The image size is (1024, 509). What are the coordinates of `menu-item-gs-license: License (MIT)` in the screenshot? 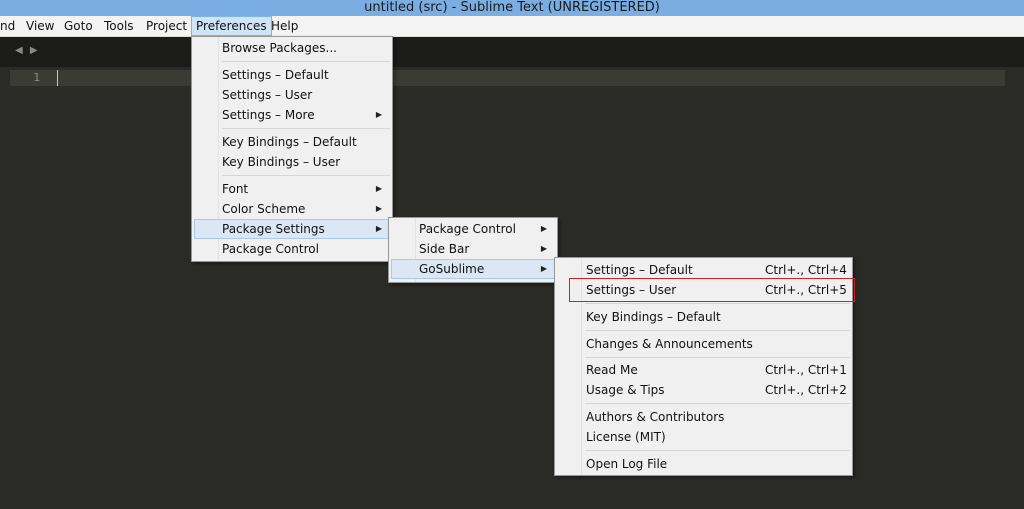 It's located at (703, 437).